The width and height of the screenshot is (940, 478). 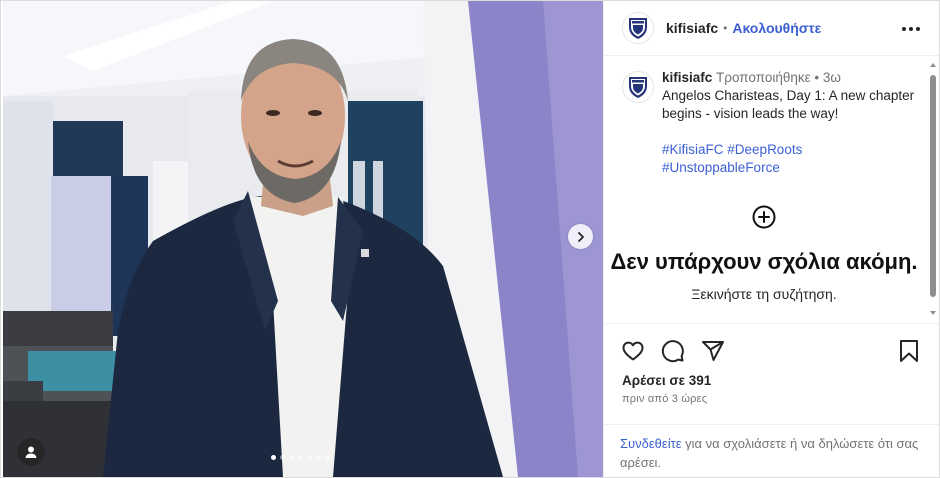 What do you see at coordinates (904, 29) in the screenshot?
I see `more-horizontal-icon` at bounding box center [904, 29].